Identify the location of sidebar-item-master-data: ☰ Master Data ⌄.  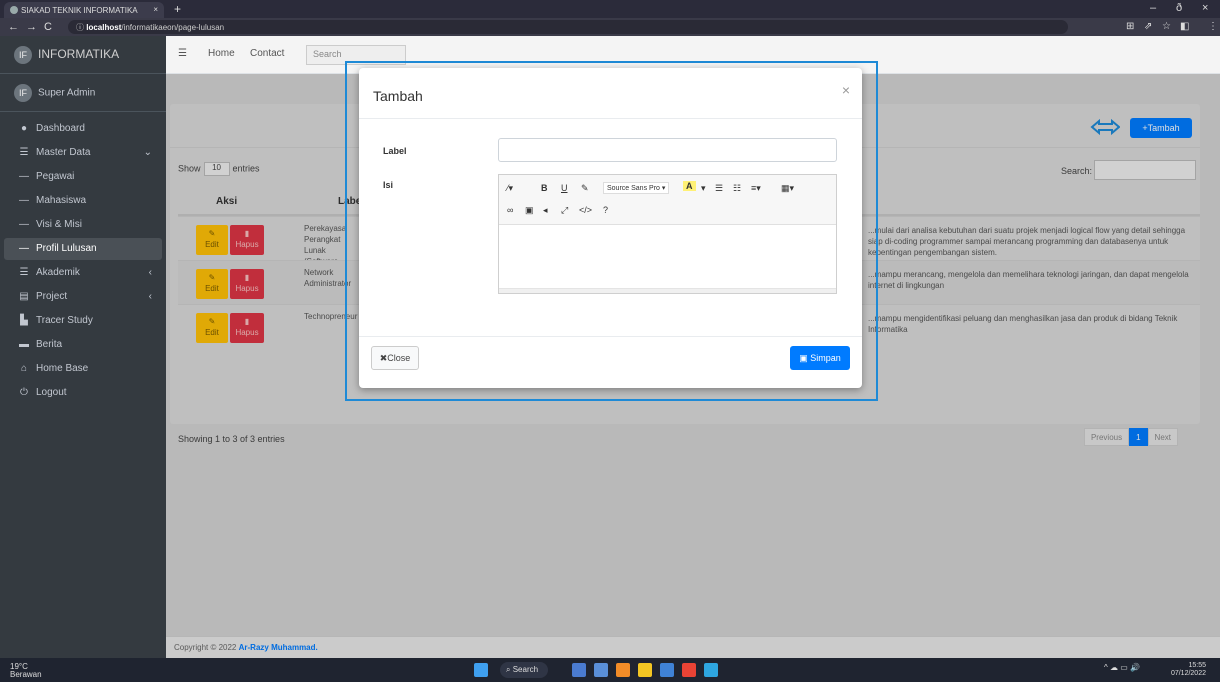
(83, 153).